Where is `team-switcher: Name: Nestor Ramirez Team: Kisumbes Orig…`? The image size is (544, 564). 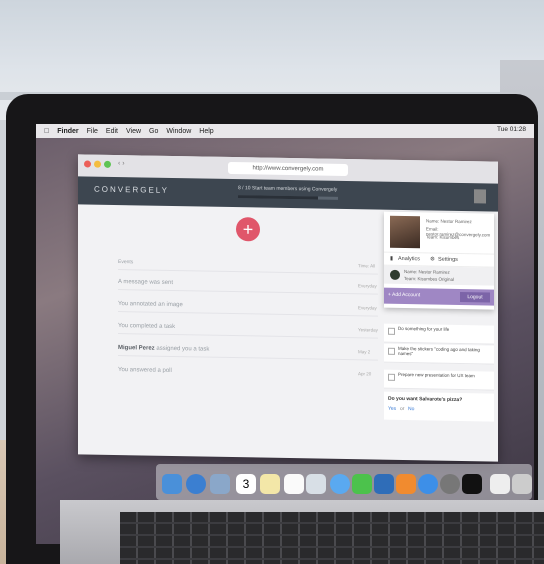
team-switcher: Name: Nestor Ramirez Team: Kisumbes Orig… is located at coordinates (439, 275).